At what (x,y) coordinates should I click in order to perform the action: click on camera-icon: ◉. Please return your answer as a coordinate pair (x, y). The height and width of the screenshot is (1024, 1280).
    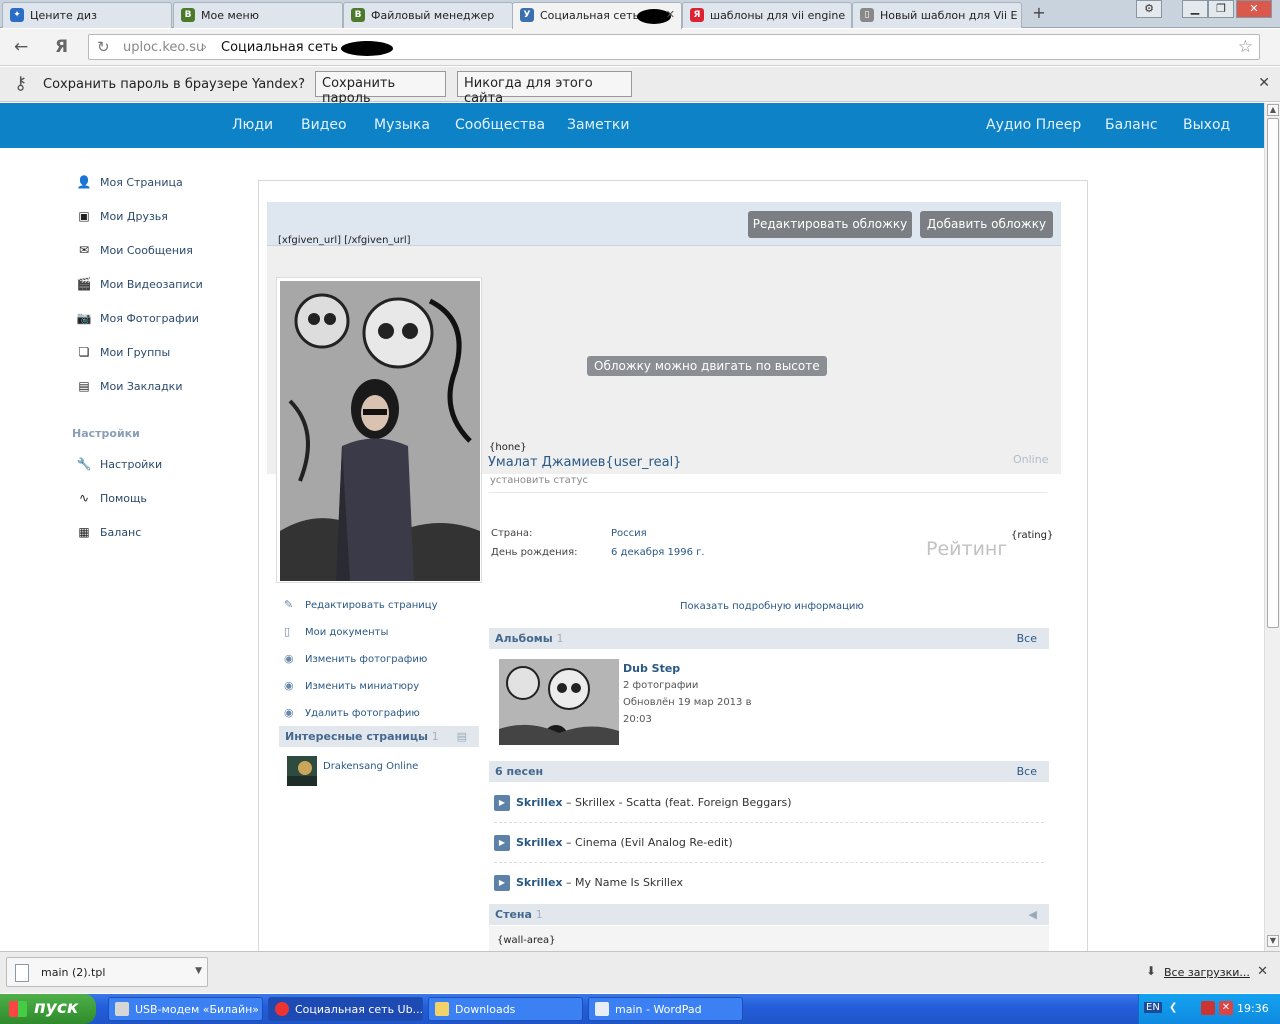
    Looking at the image, I should click on (289, 658).